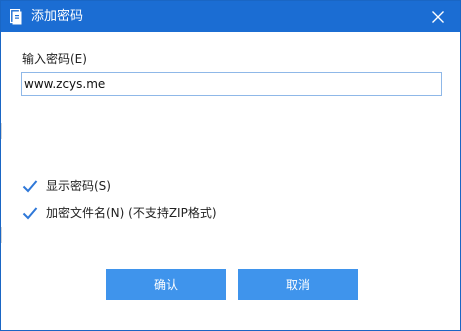  I want to click on encrypt-filenames-checkbox: 加密文件名(N) (不支持ZIP格式), so click(119, 213).